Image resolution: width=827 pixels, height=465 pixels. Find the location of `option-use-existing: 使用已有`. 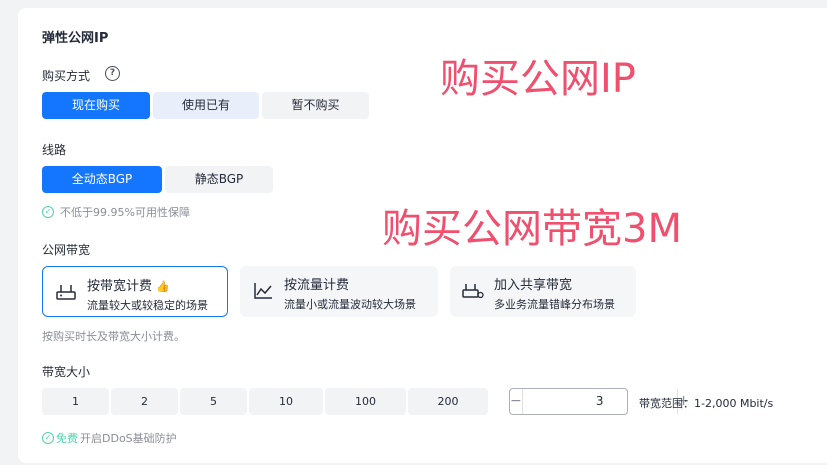

option-use-existing: 使用已有 is located at coordinates (206, 105).